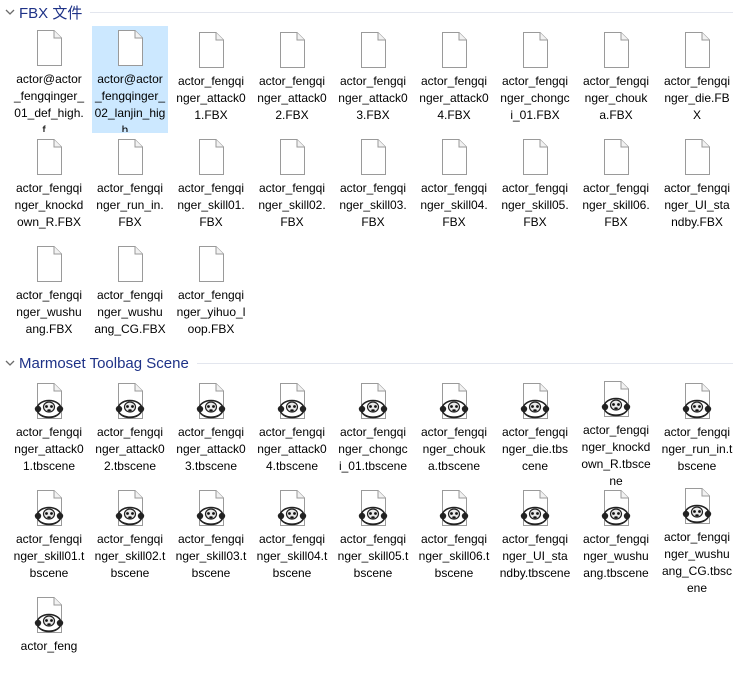 The image size is (737, 698). I want to click on fbx-file-item: actor_fengqinger_knockdown_R.FBX, so click(49, 186).